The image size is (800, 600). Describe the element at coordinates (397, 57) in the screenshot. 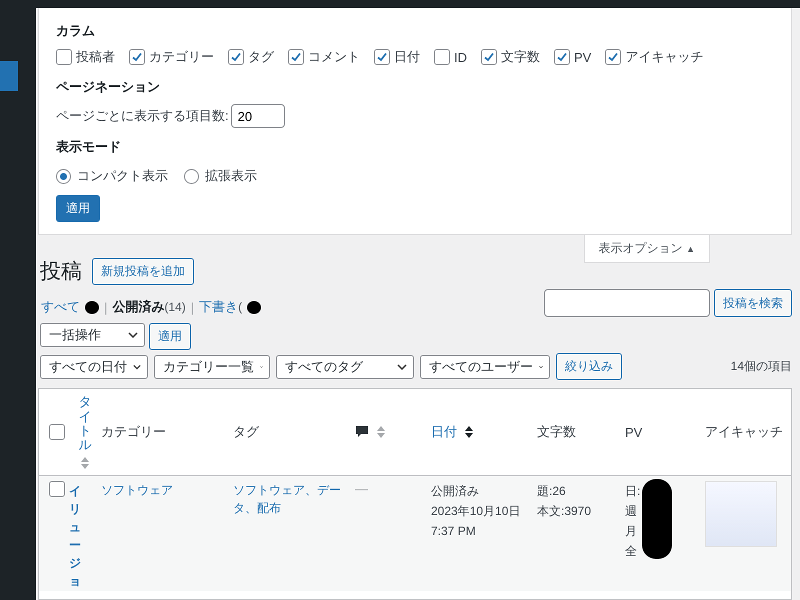

I see `column-checkbox: 日付` at that location.